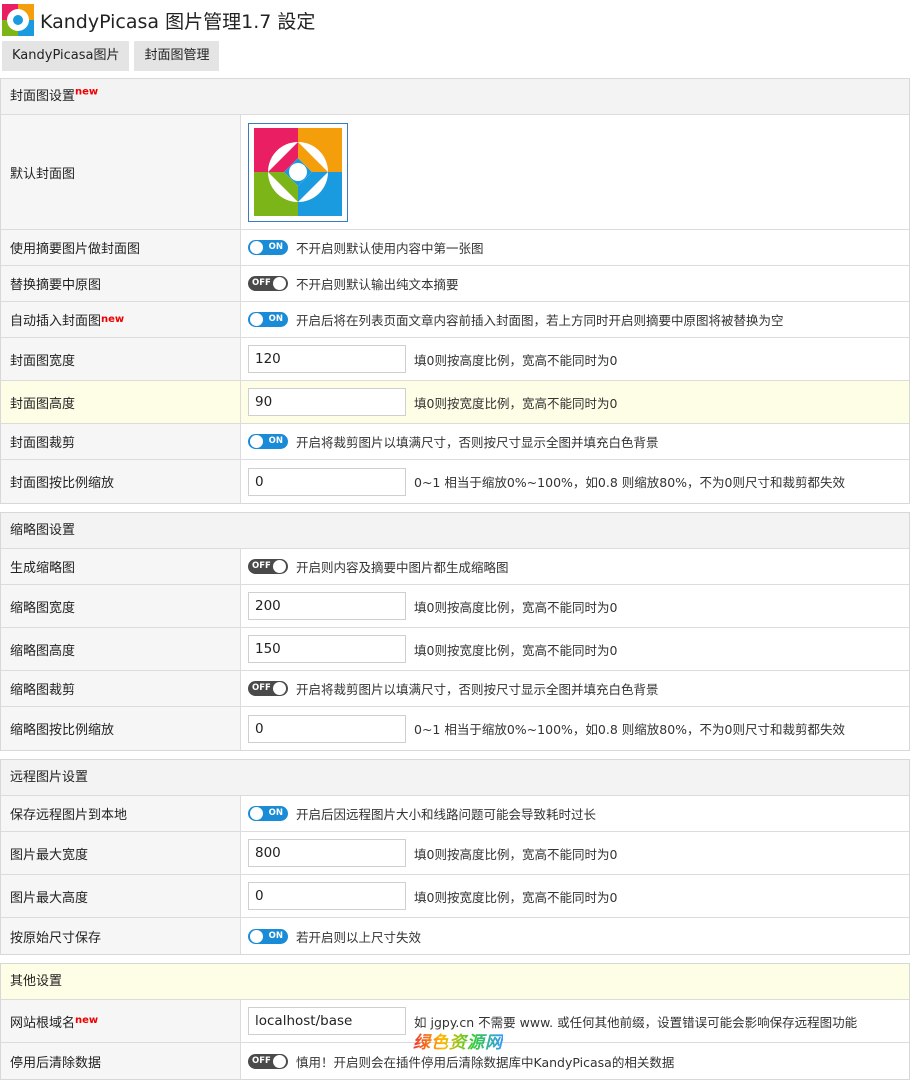 Image resolution: width=910 pixels, height=1080 pixels. Describe the element at coordinates (455, 20) in the screenshot. I see `page-header: KandyPicasa 图片管理1.7 設定` at that location.